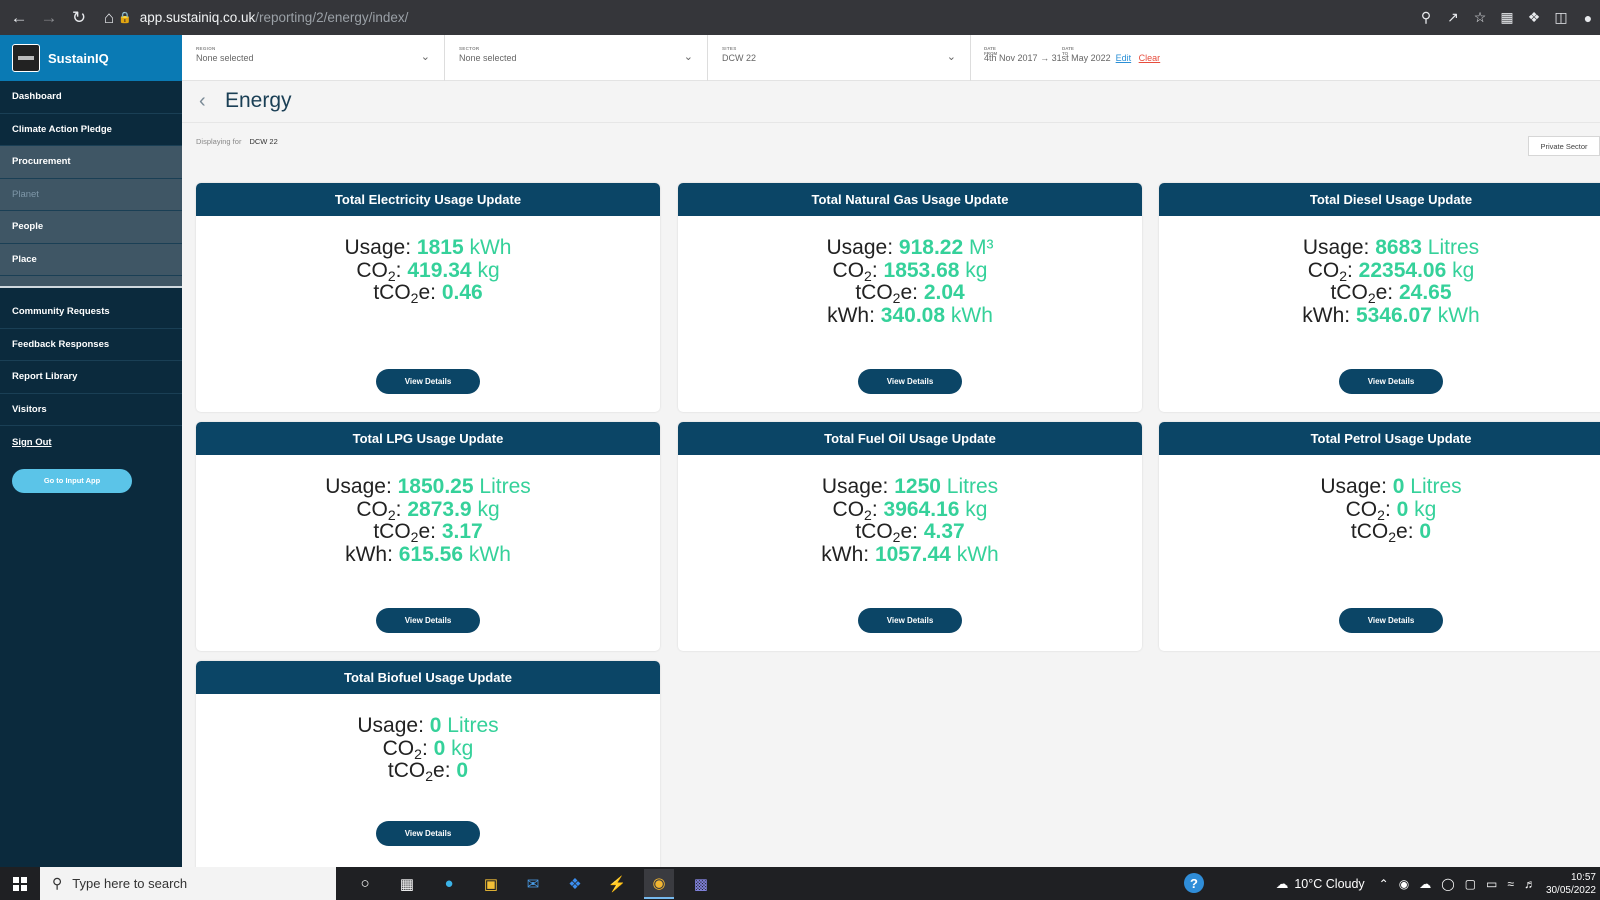  What do you see at coordinates (49, 18) in the screenshot?
I see `forward-arrow-icon: →` at bounding box center [49, 18].